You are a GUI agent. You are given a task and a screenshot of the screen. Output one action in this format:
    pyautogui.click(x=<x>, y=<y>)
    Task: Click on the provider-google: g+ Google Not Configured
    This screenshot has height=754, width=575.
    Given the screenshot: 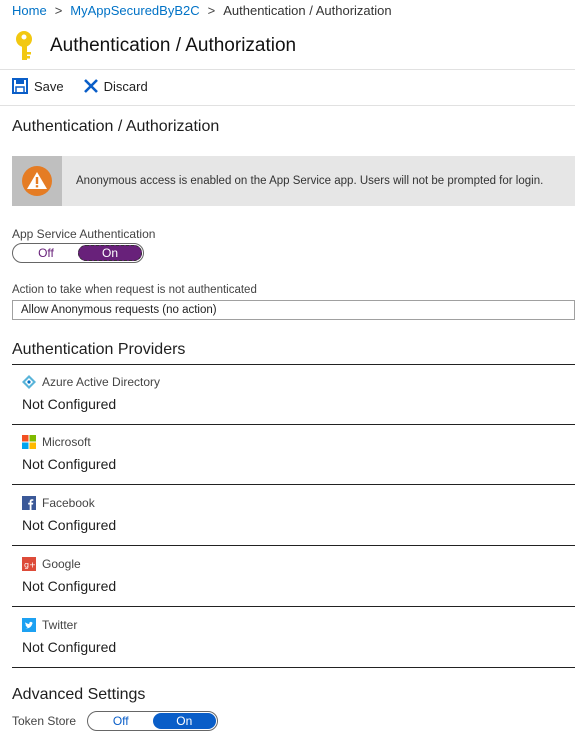 What is the action you would take?
    pyautogui.click(x=293, y=577)
    